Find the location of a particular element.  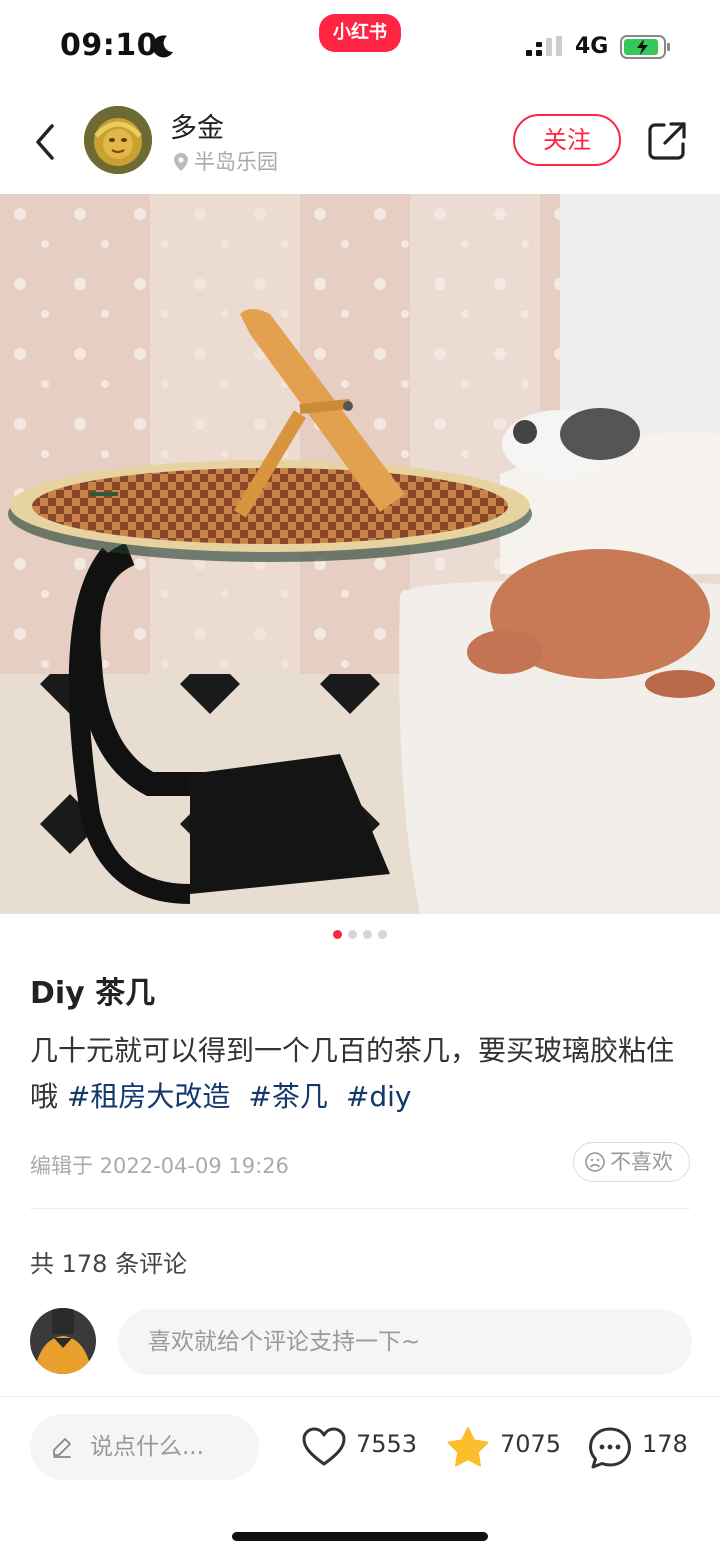

divider is located at coordinates (360, 1208).